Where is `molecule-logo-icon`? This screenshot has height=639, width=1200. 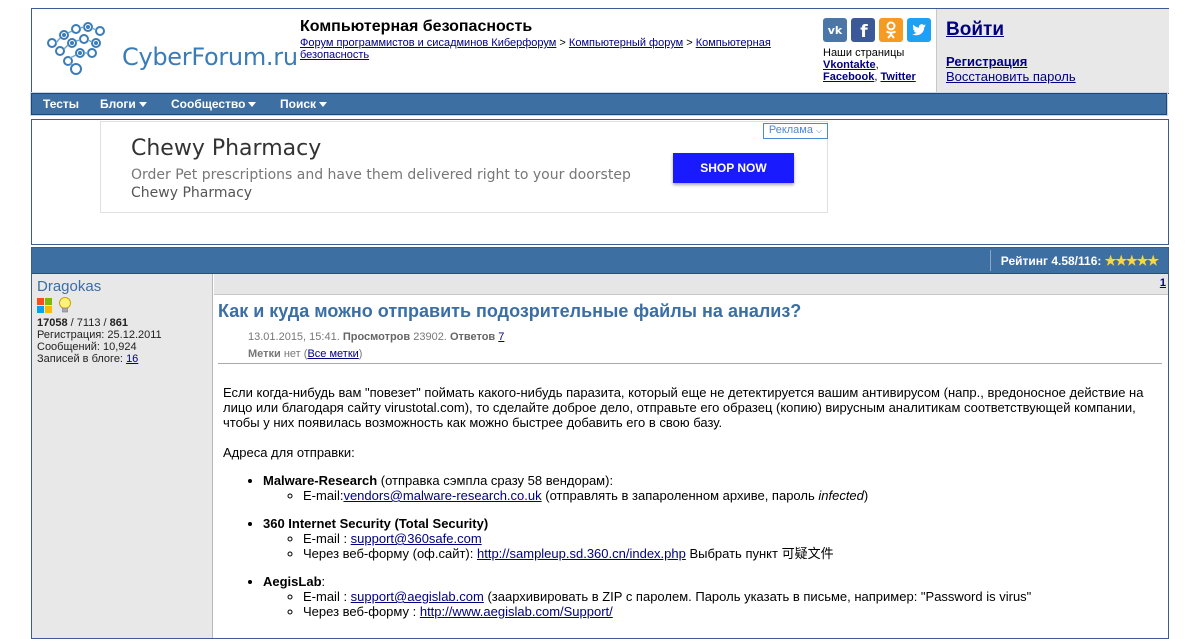 molecule-logo-icon is located at coordinates (76, 48).